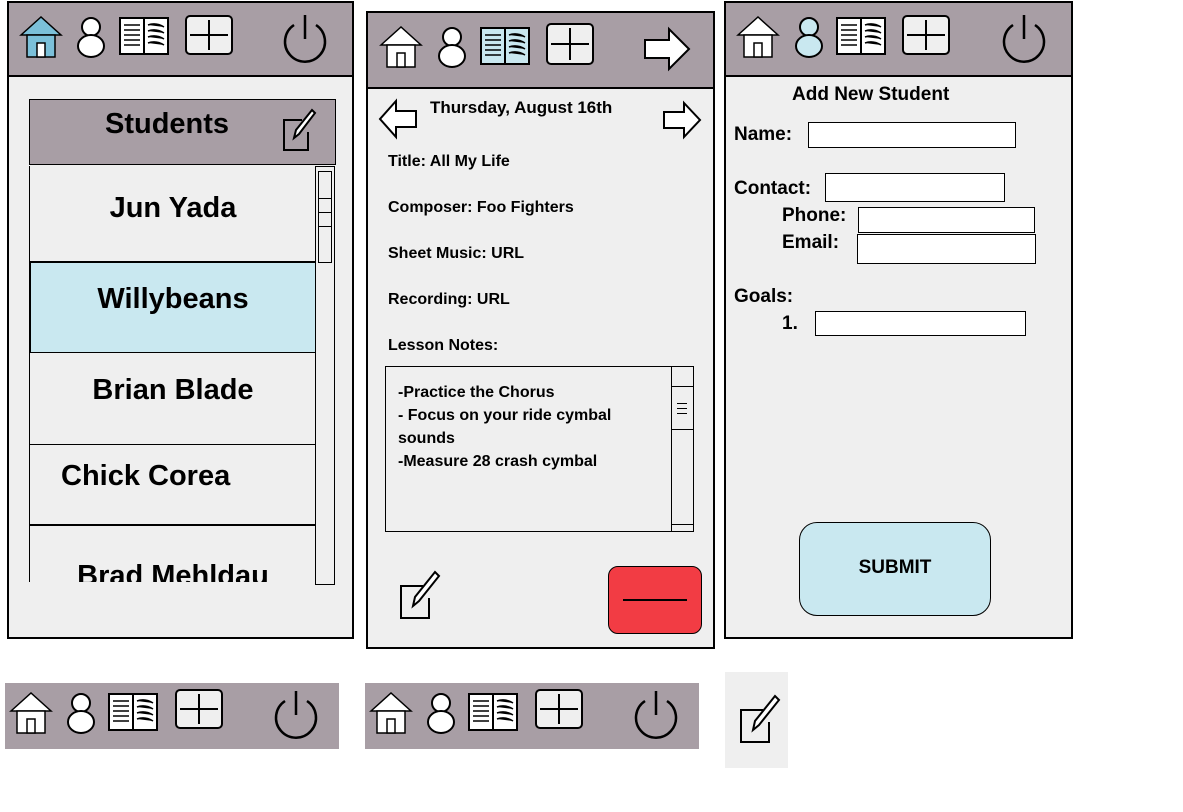 The height and width of the screenshot is (812, 1183). What do you see at coordinates (682, 449) in the screenshot?
I see `notes-scrollbar` at bounding box center [682, 449].